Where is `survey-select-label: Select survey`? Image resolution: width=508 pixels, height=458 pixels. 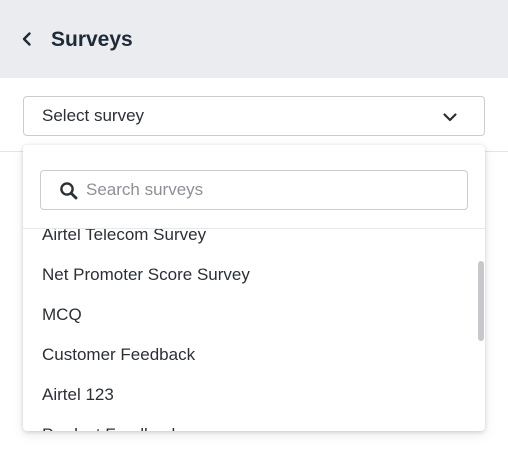
survey-select-label: Select survey is located at coordinates (93, 115).